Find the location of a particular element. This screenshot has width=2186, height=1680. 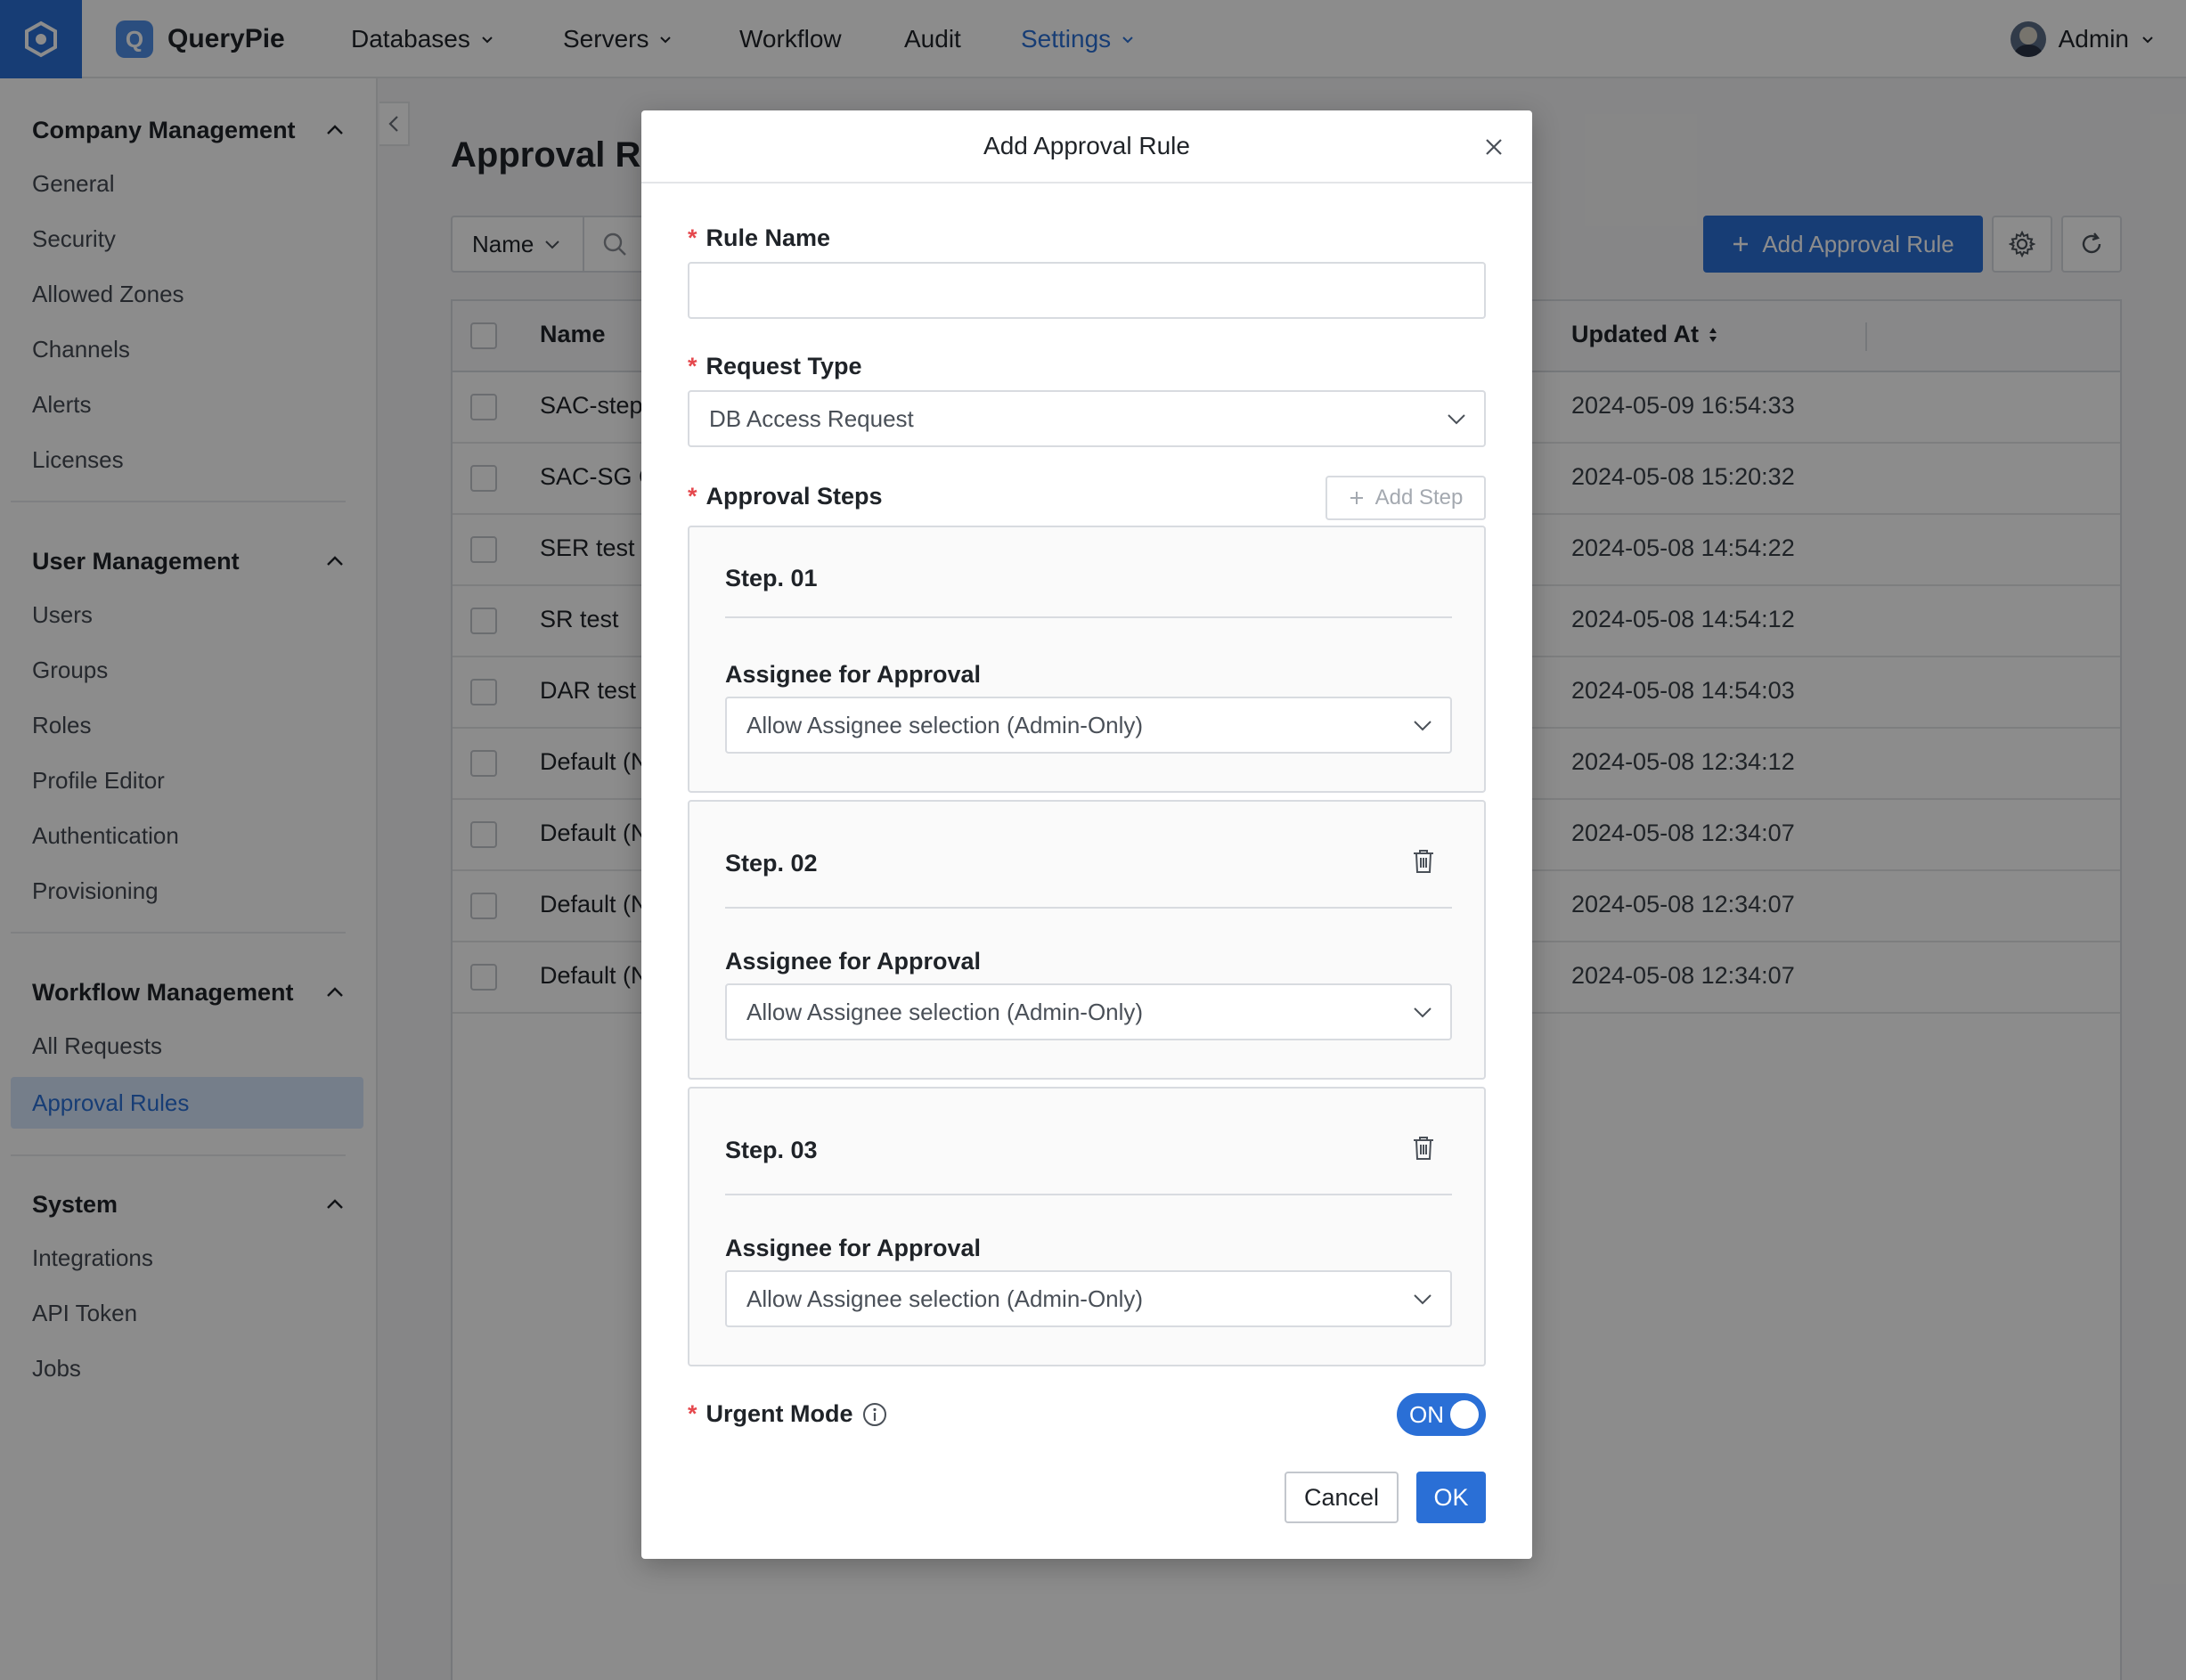

step-title: Step. 02 is located at coordinates (771, 864).